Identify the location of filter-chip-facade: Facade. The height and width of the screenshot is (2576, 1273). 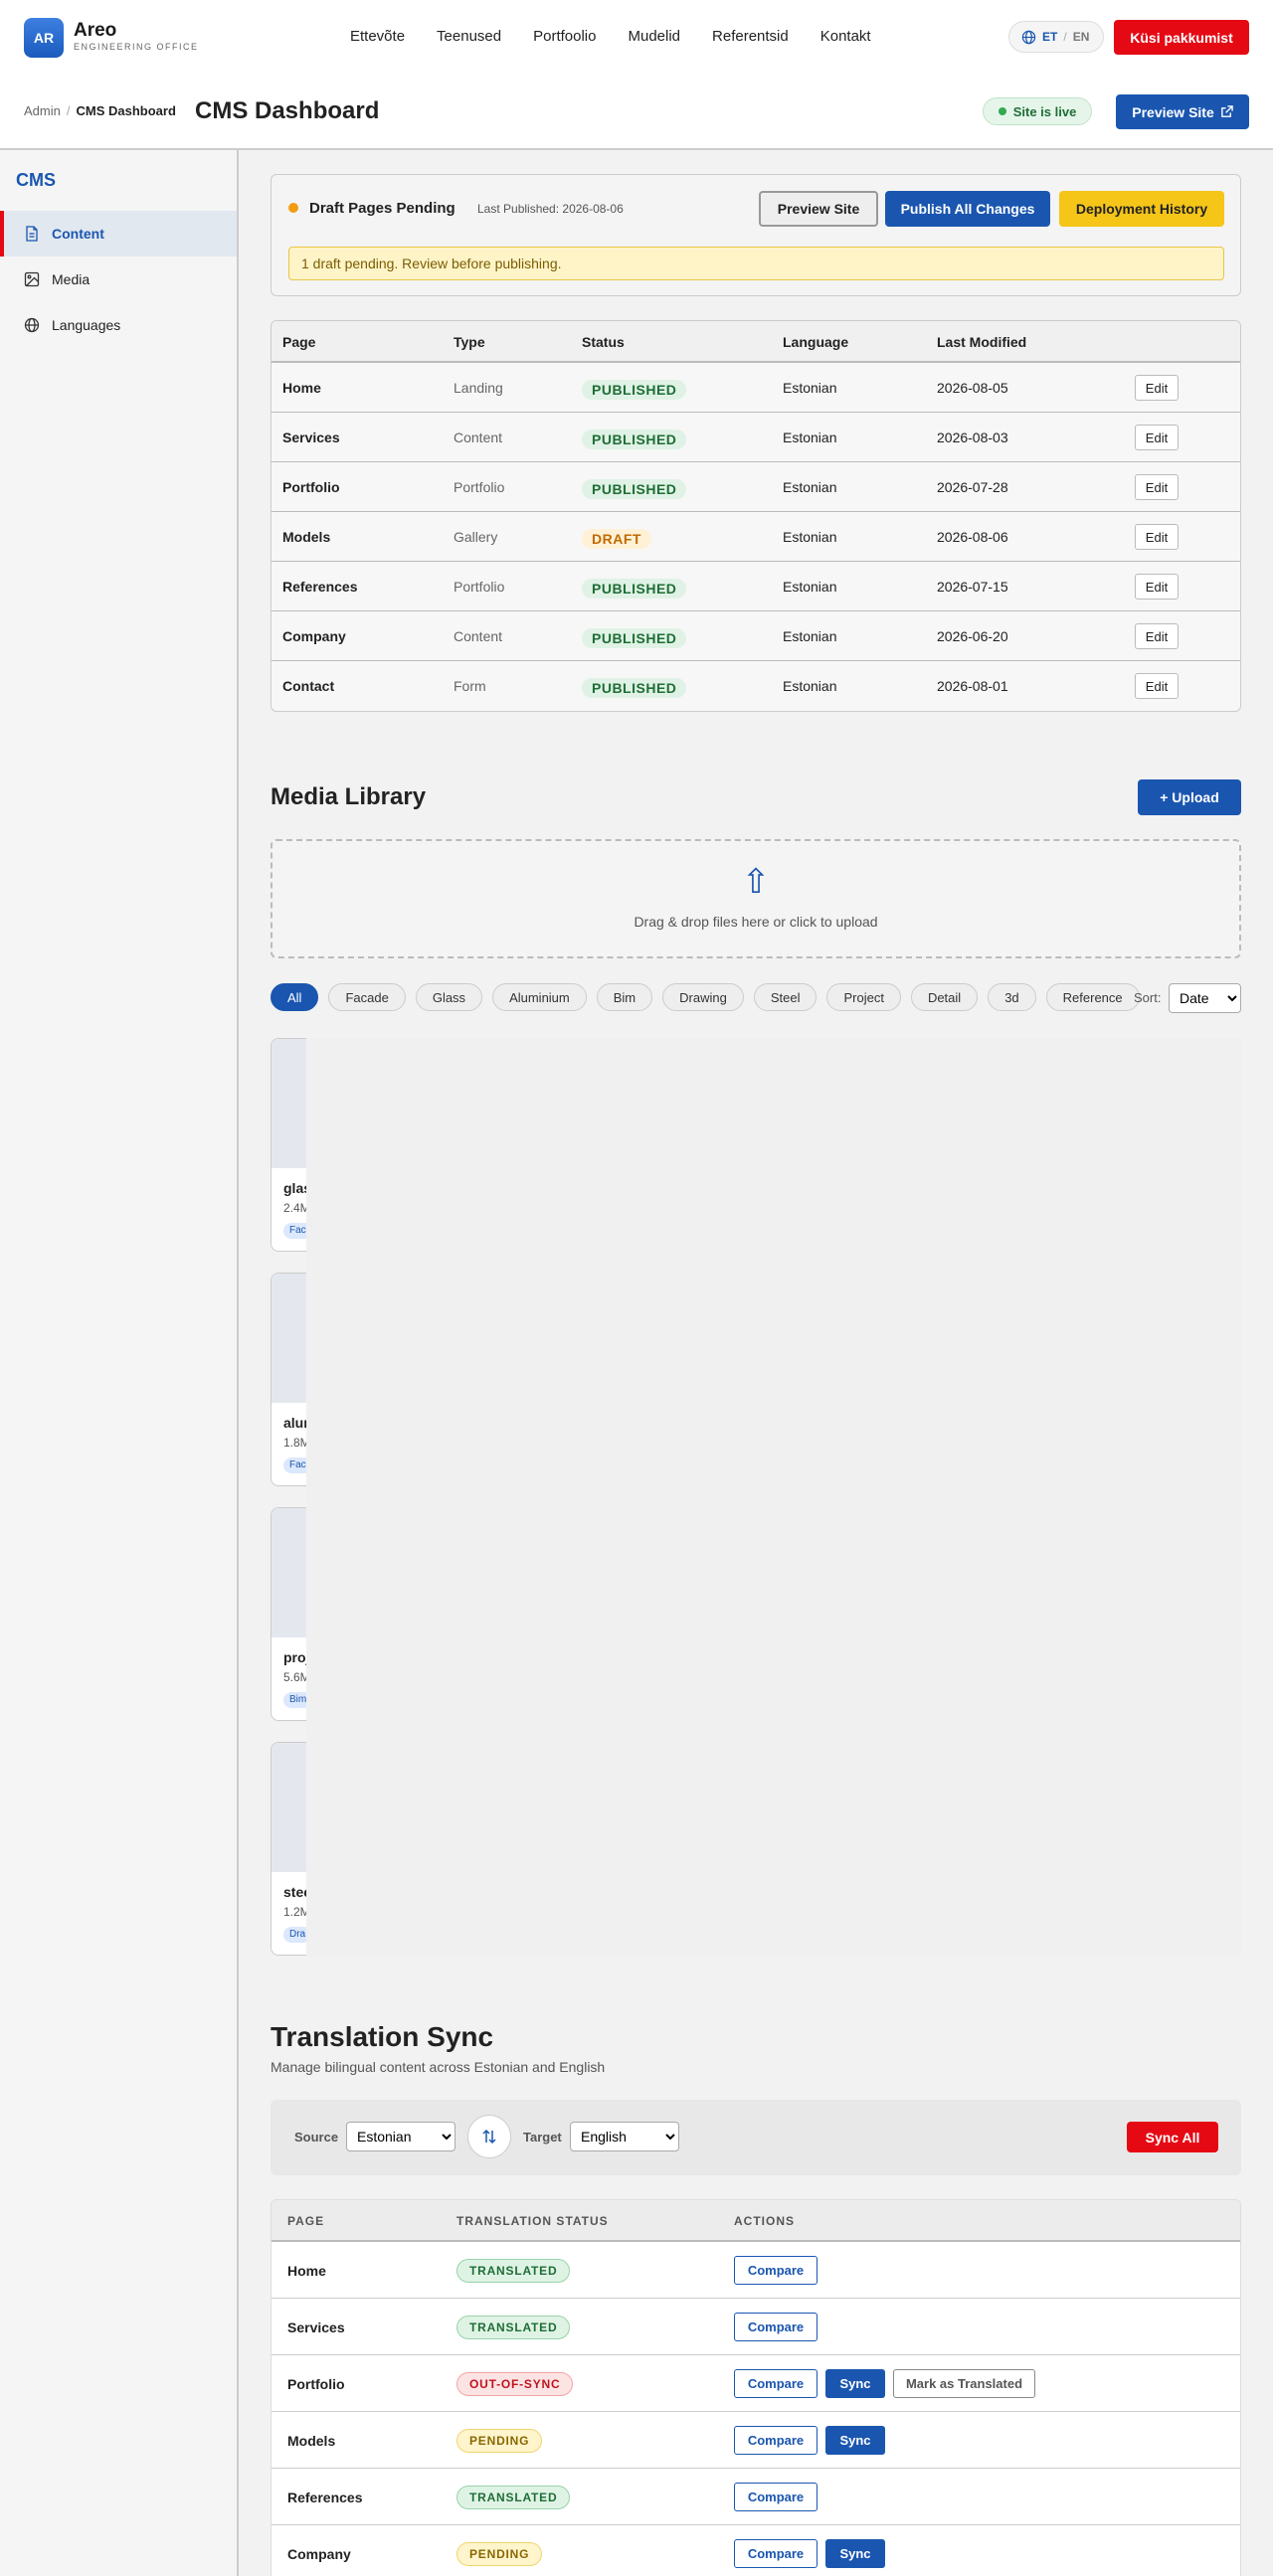
(367, 997).